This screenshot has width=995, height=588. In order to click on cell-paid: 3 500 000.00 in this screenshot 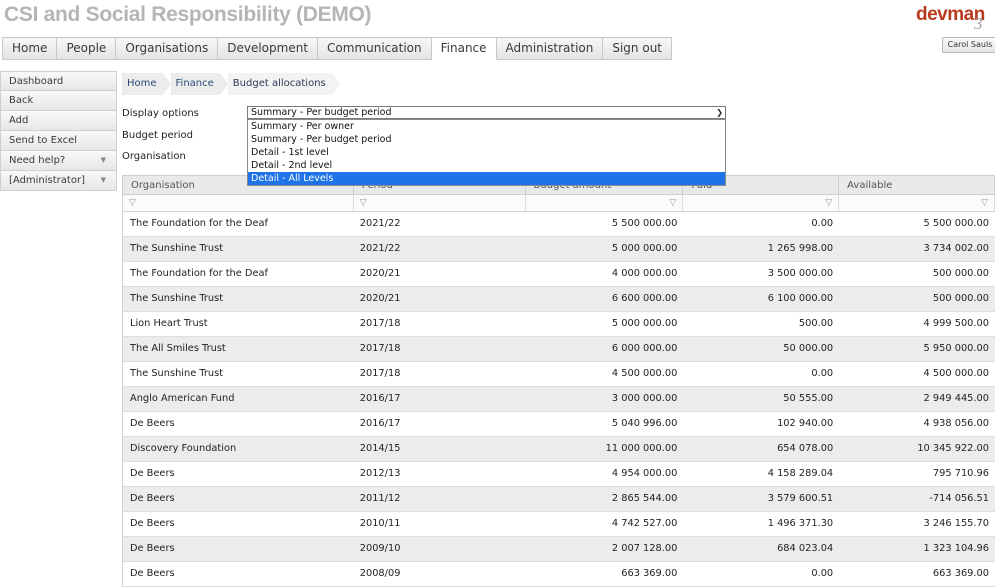, I will do `click(800, 273)`.